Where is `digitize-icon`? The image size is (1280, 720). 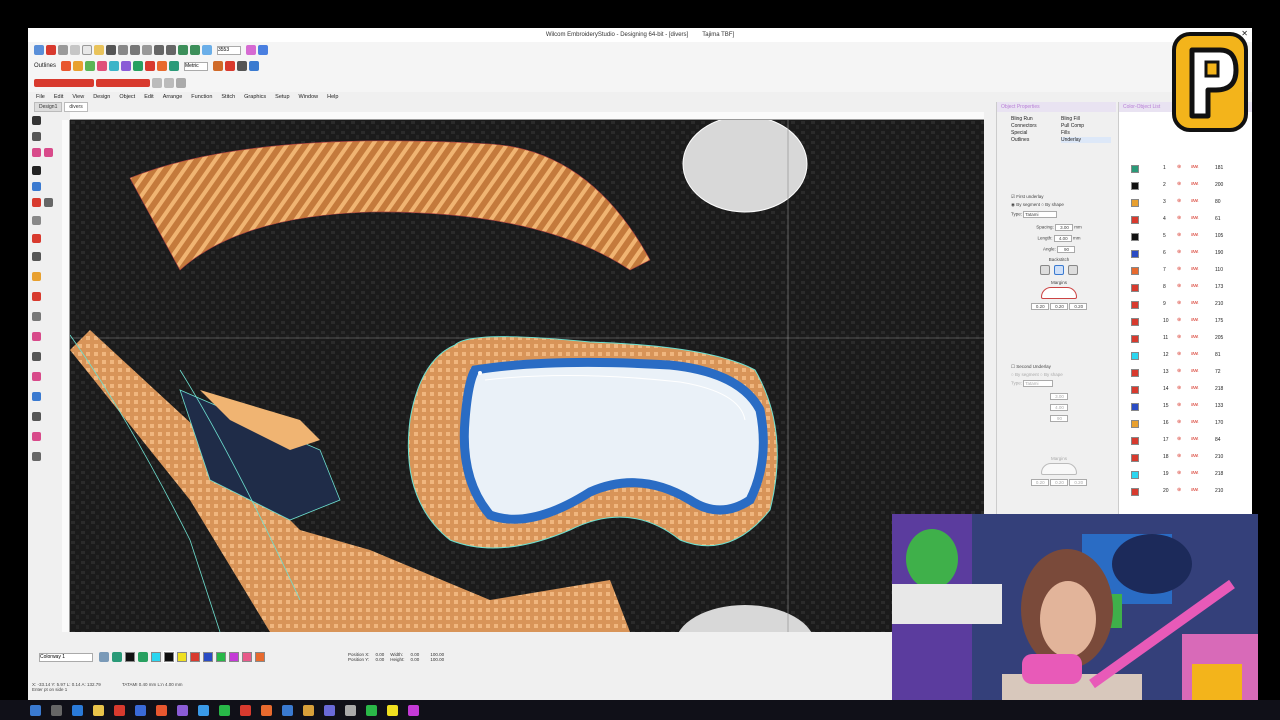 digitize-icon is located at coordinates (36, 152).